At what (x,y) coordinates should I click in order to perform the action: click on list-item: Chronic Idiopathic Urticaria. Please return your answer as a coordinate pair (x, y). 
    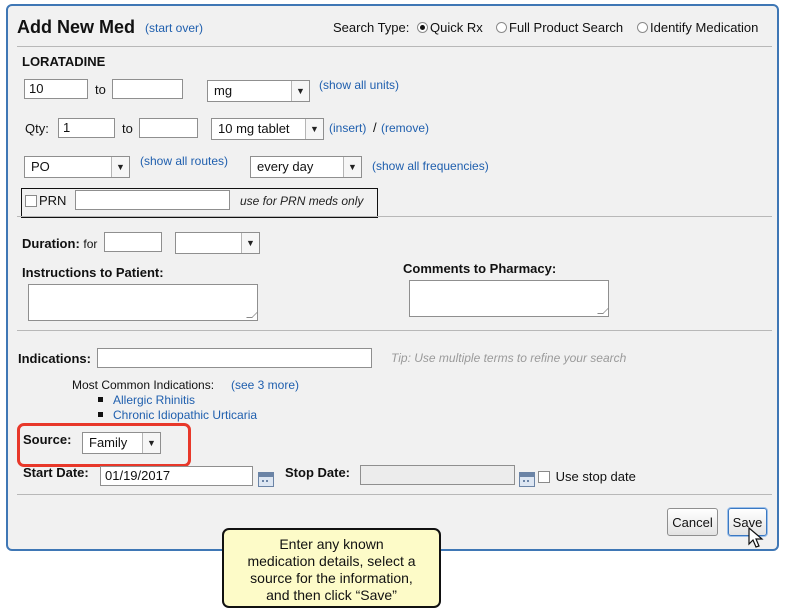
    Looking at the image, I should click on (177, 415).